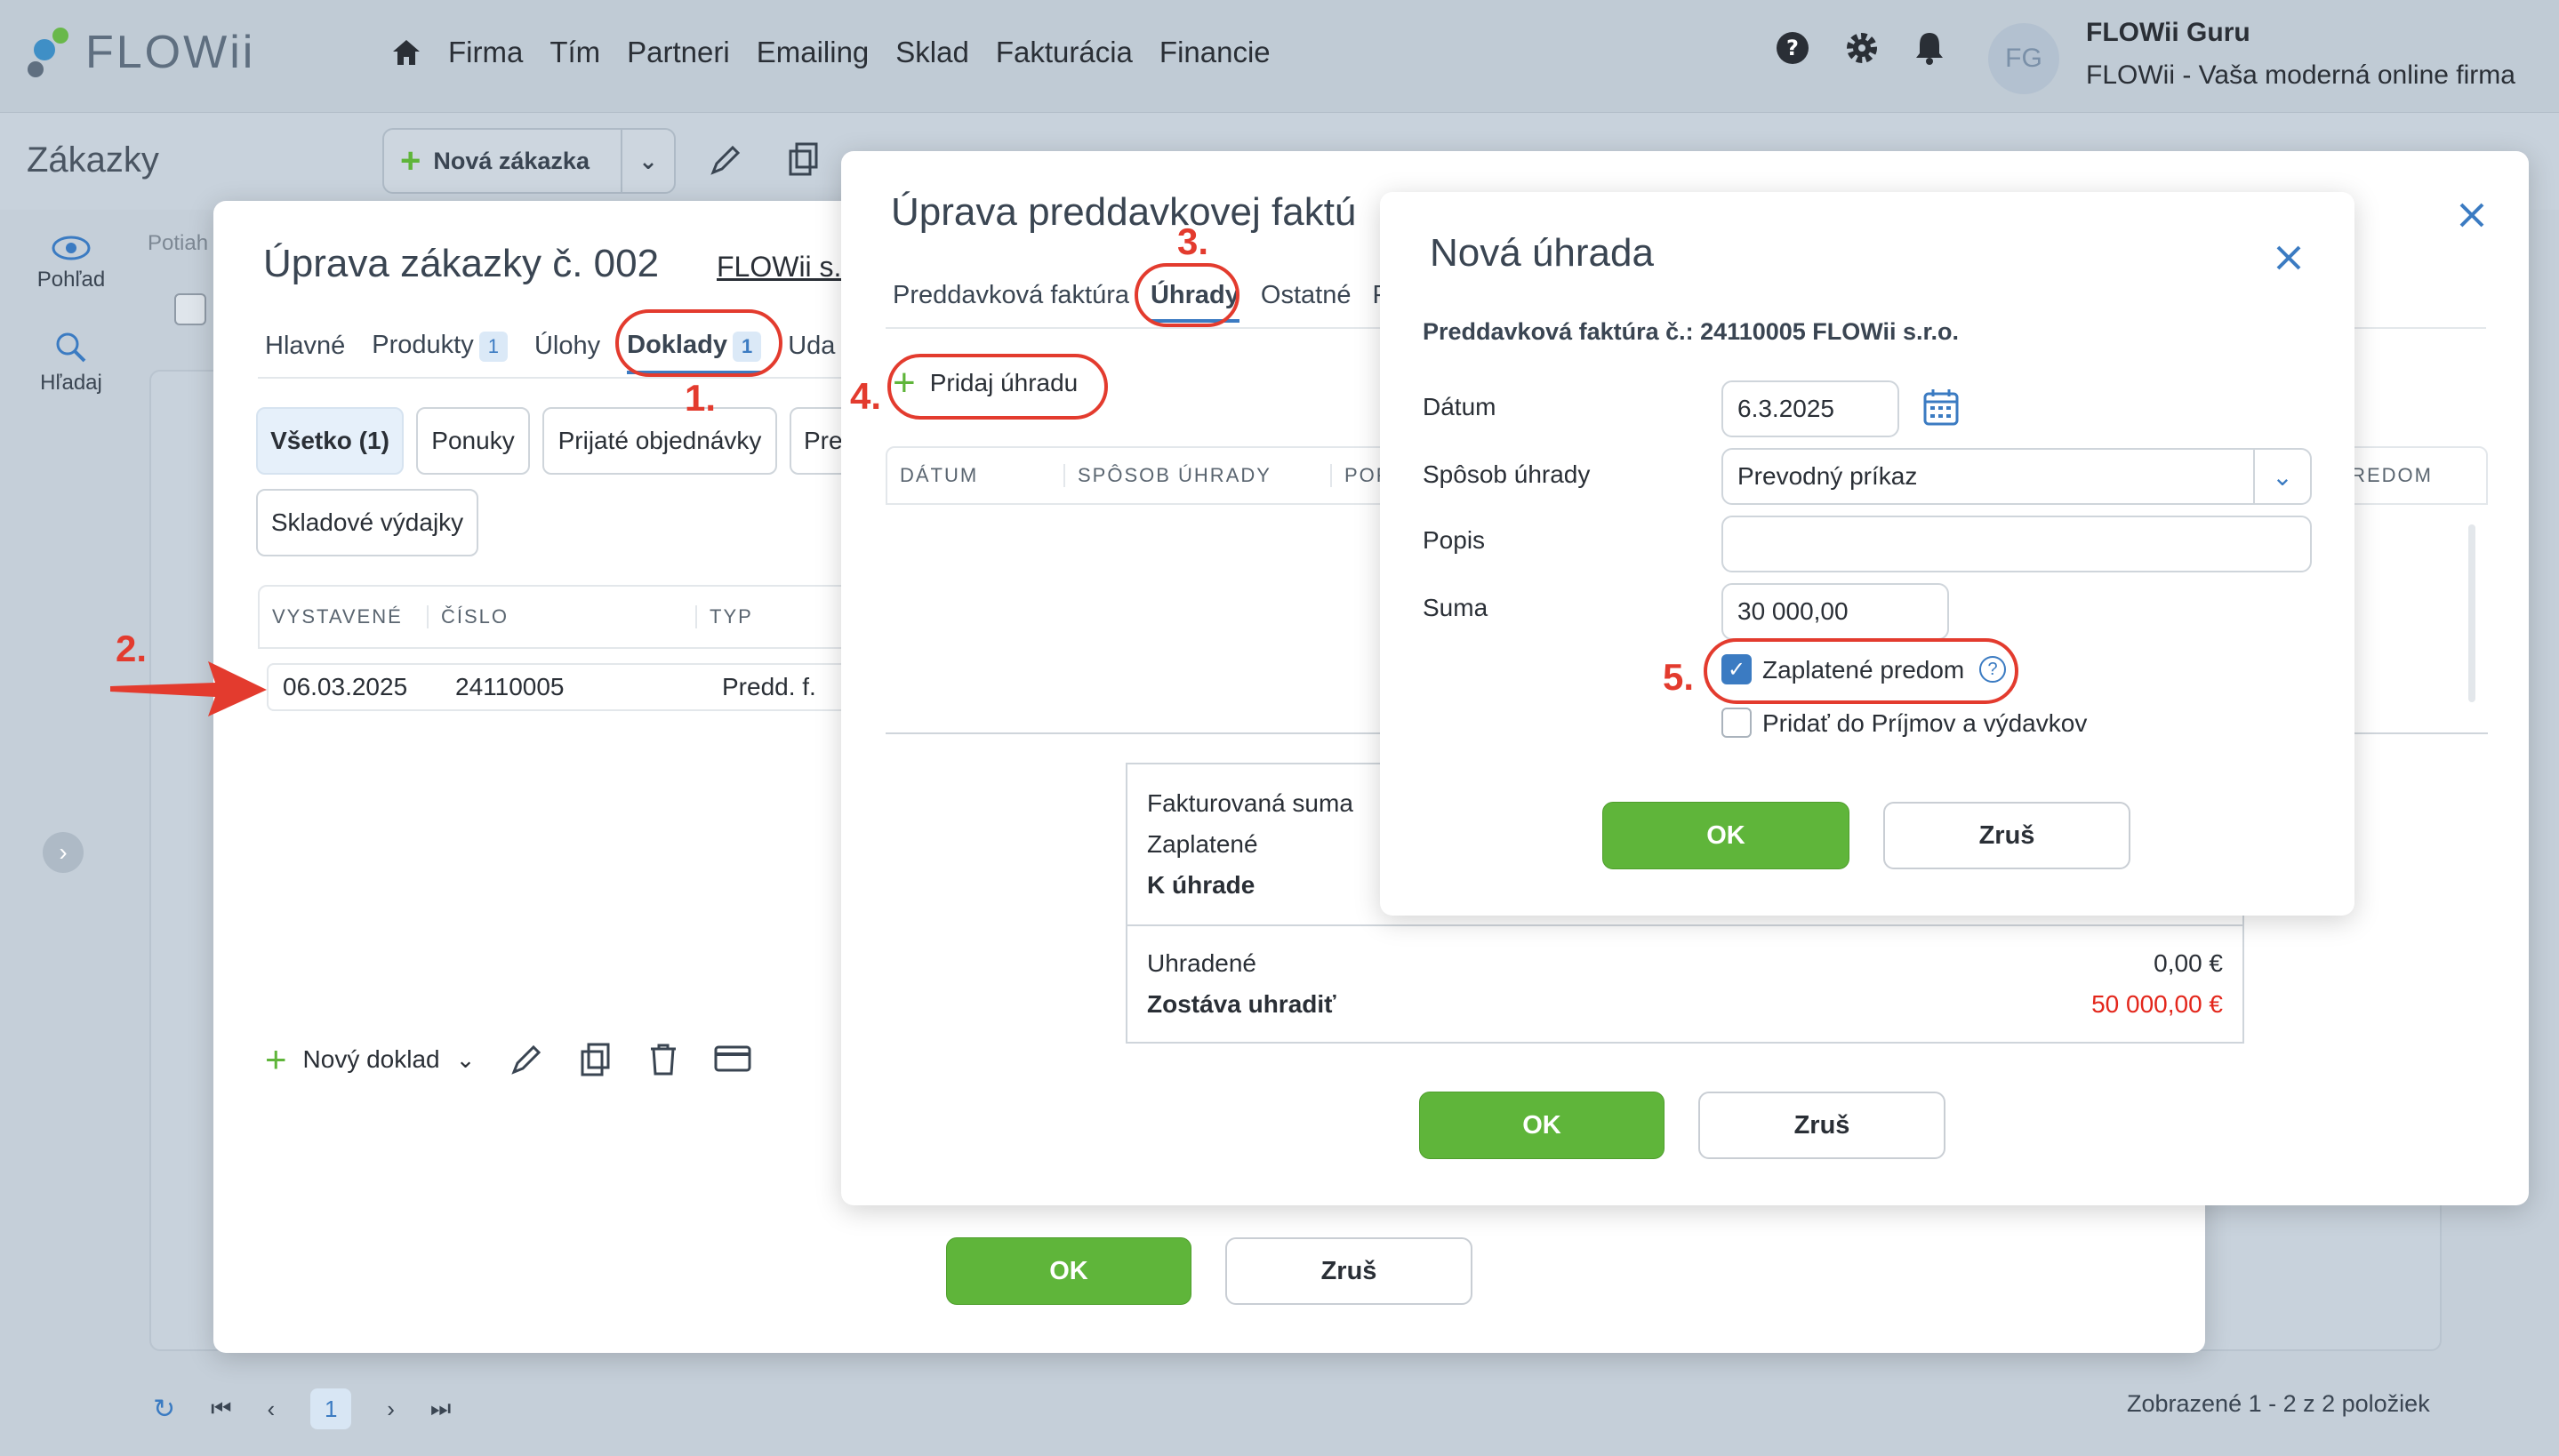  Describe the element at coordinates (1202, 844) in the screenshot. I see `paid-label: Zaplatené` at that location.